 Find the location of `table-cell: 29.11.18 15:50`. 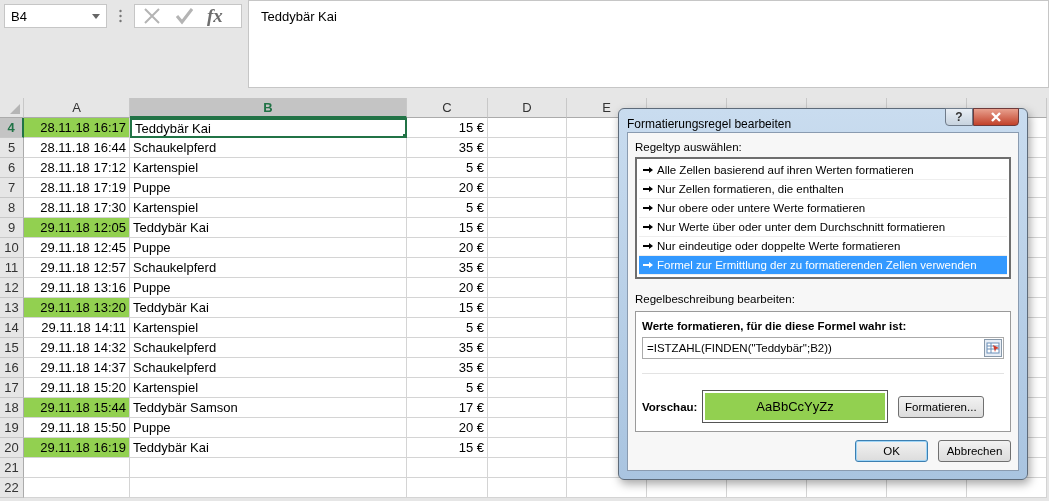

table-cell: 29.11.18 15:50 is located at coordinates (77, 428).